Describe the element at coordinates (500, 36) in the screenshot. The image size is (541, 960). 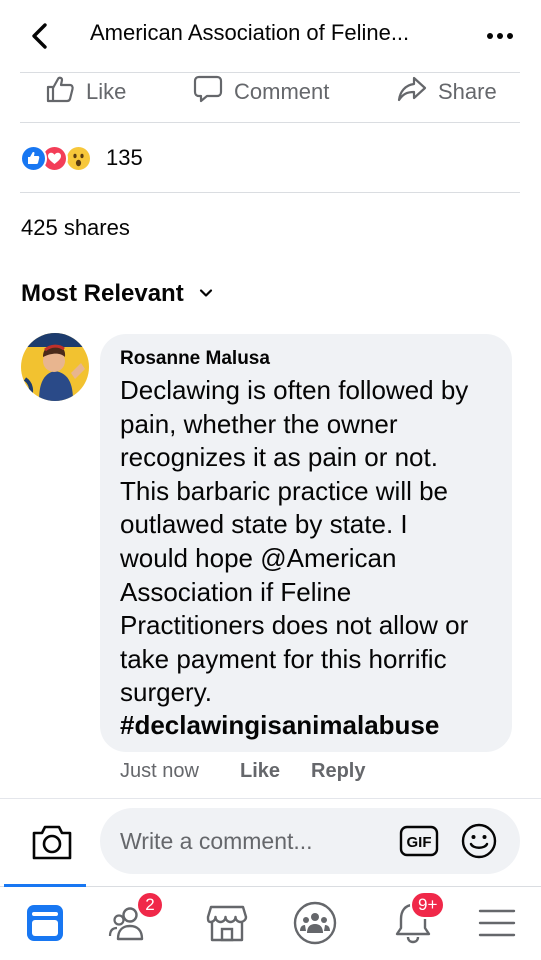
I see `more-options-icon` at that location.